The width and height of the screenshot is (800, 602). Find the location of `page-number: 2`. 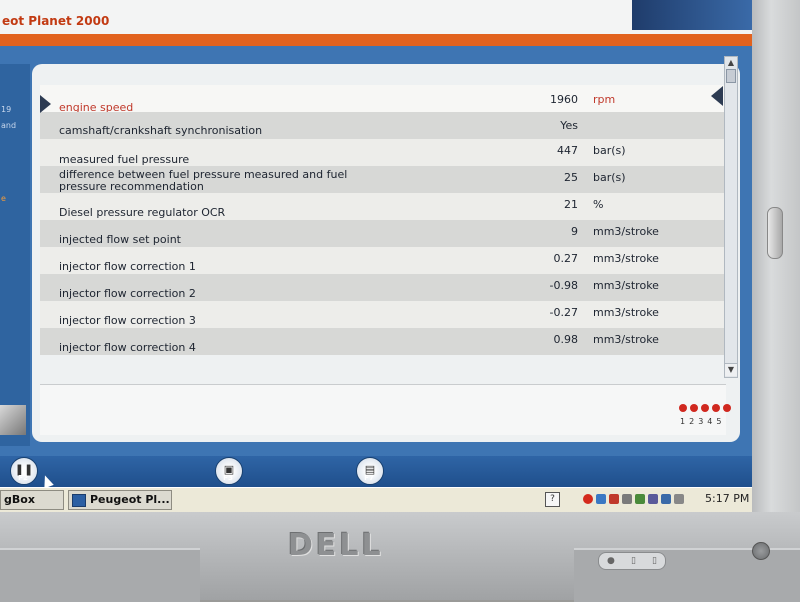

page-number: 2 is located at coordinates (691, 421).